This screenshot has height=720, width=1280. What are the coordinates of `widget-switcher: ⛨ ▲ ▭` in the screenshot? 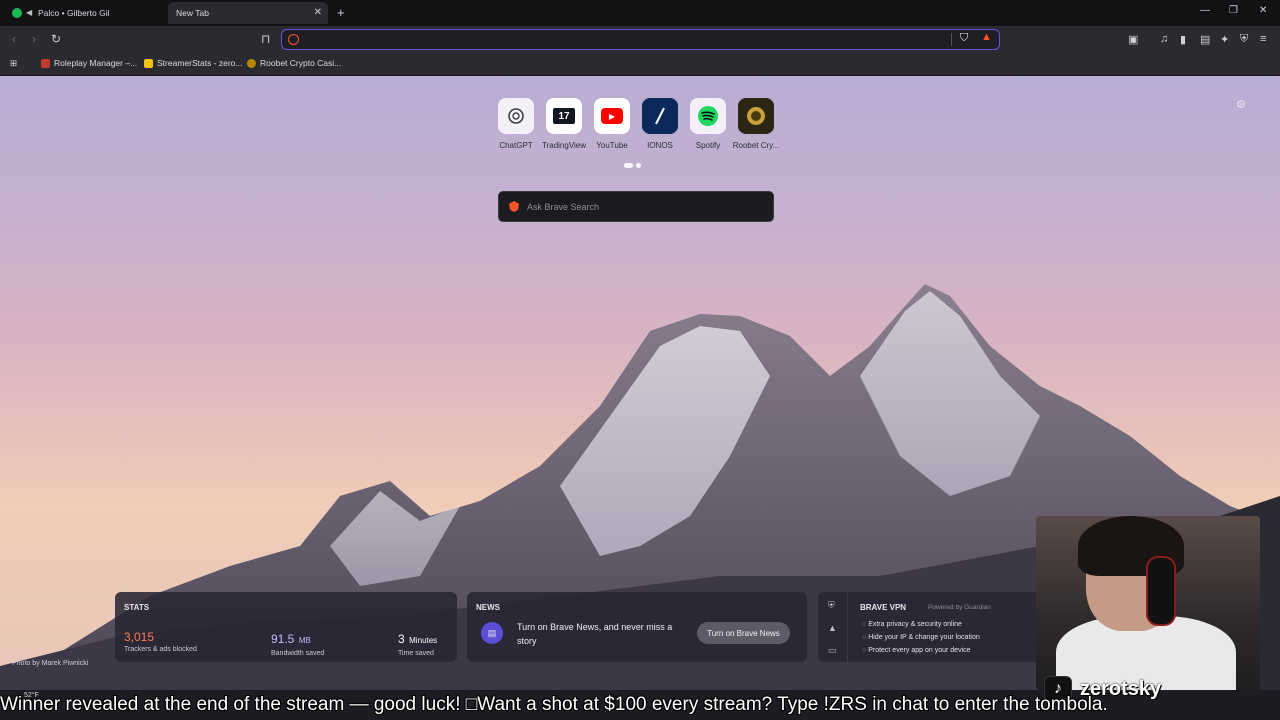 It's located at (833, 627).